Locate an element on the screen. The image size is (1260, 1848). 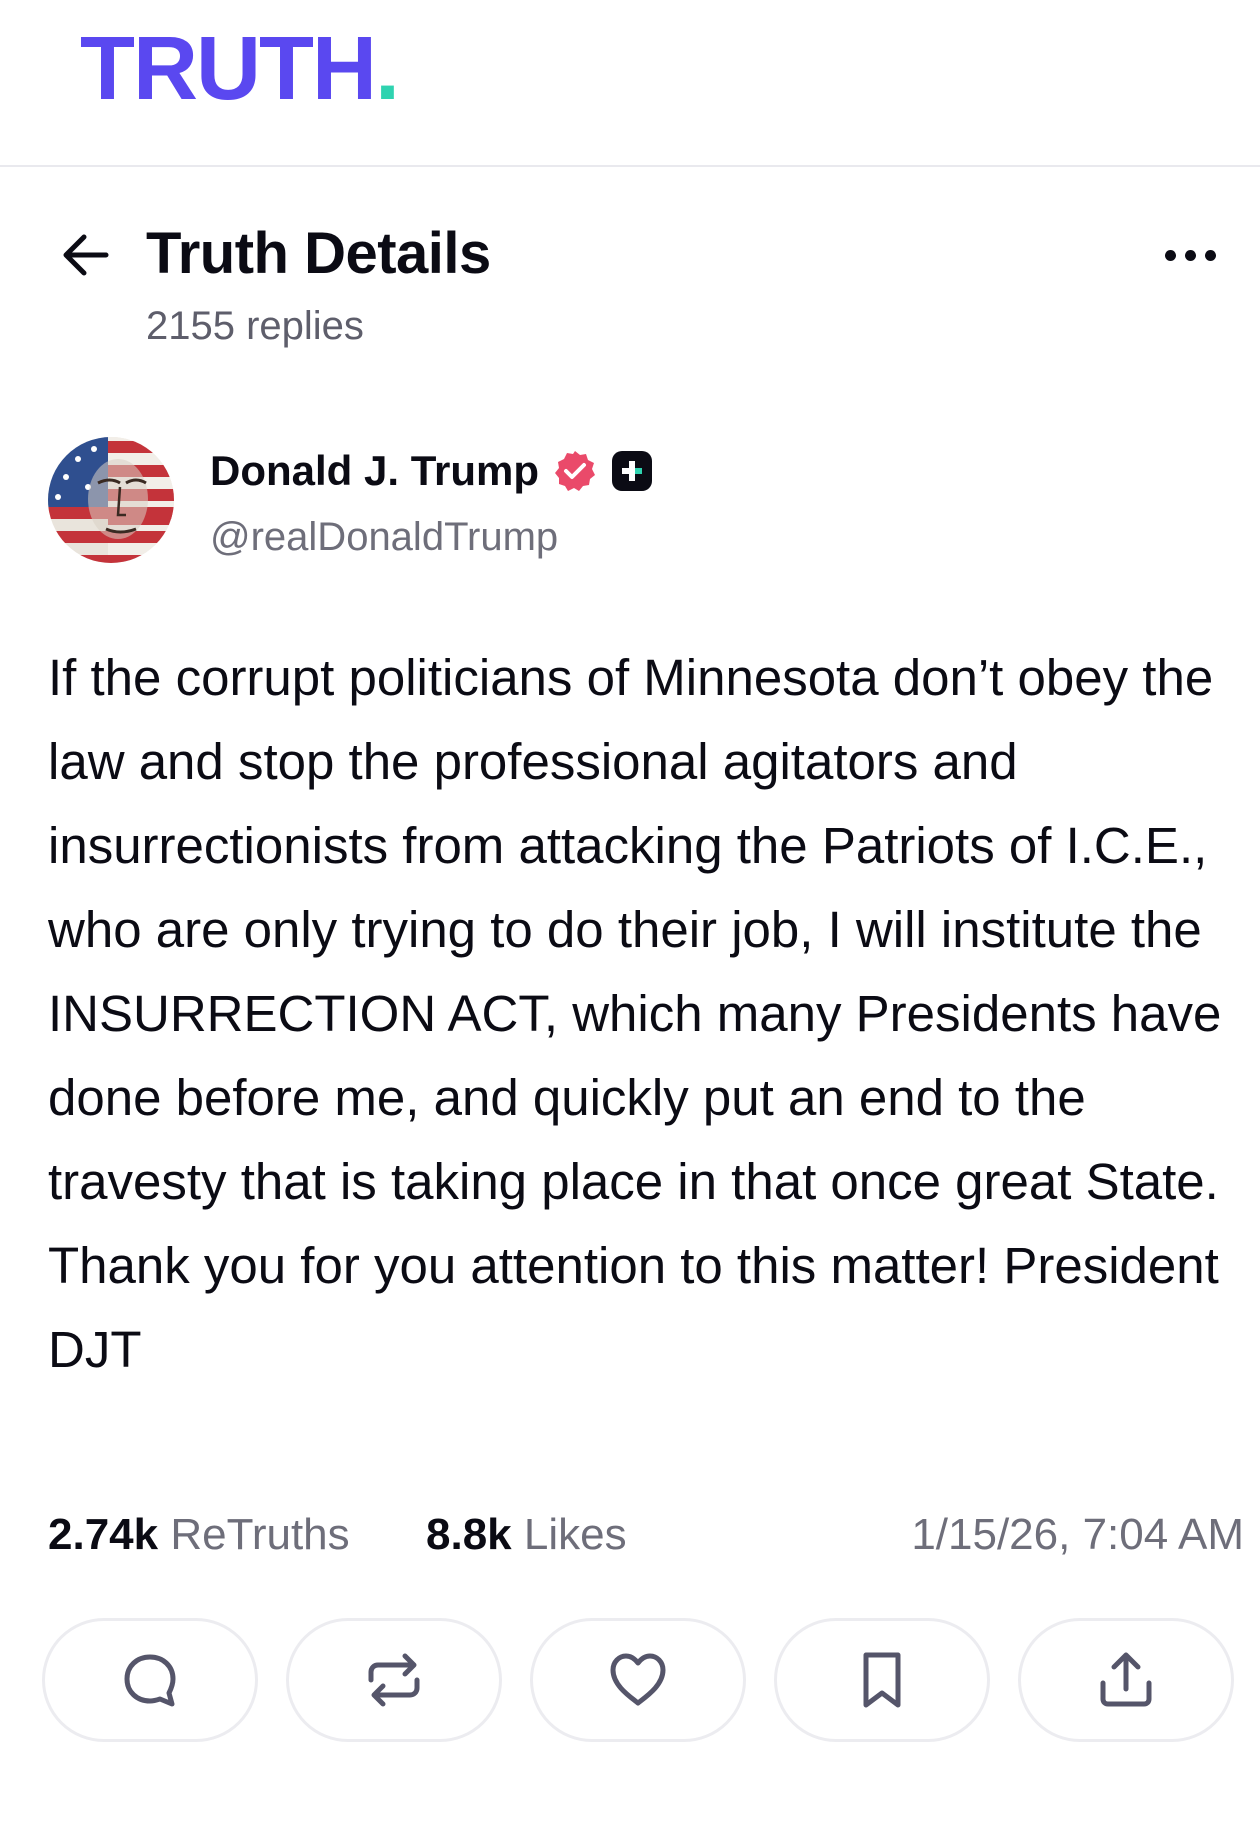
like-button is located at coordinates (638, 1680).